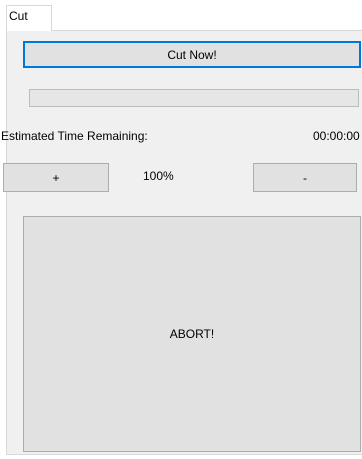 This screenshot has height=459, width=362. I want to click on cut-progress-bar, so click(194, 98).